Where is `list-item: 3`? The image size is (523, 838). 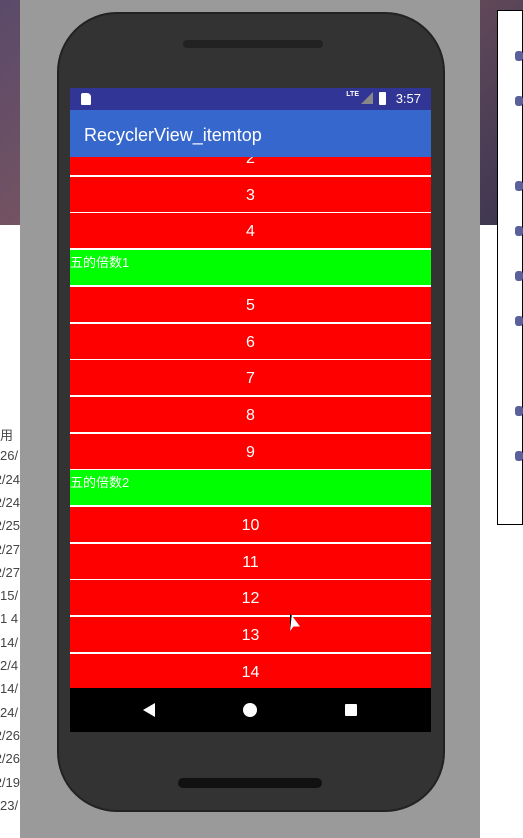
list-item: 3 is located at coordinates (250, 194).